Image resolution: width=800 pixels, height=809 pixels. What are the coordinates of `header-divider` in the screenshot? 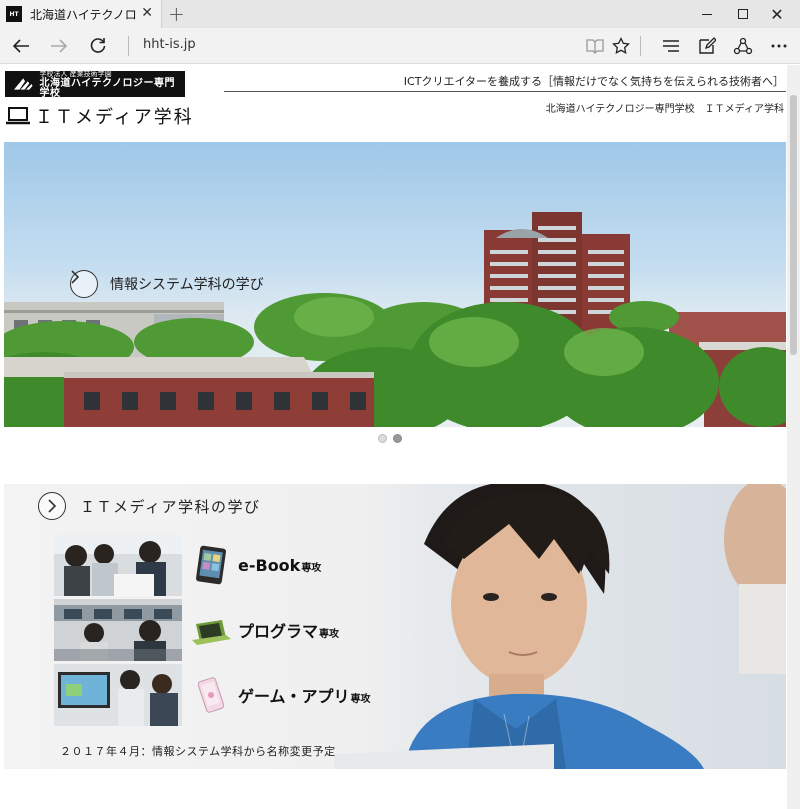 It's located at (505, 91).